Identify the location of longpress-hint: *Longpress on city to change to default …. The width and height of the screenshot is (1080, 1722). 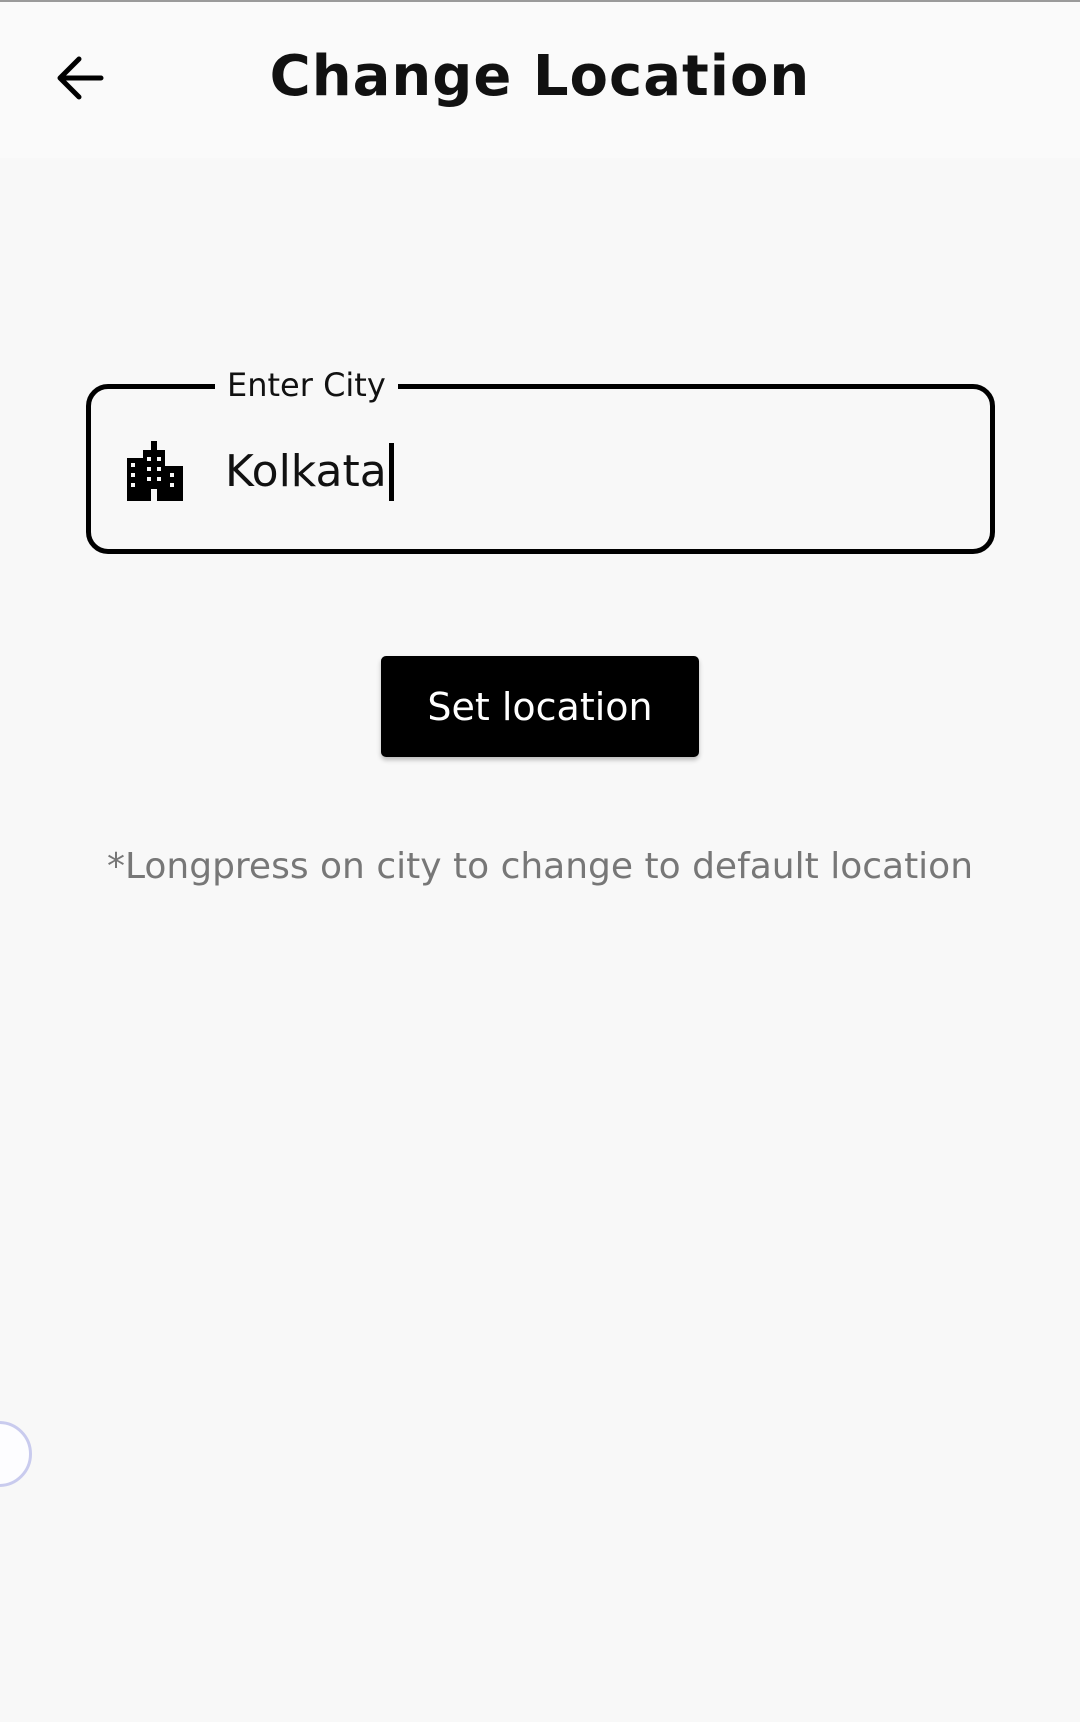
(540, 866).